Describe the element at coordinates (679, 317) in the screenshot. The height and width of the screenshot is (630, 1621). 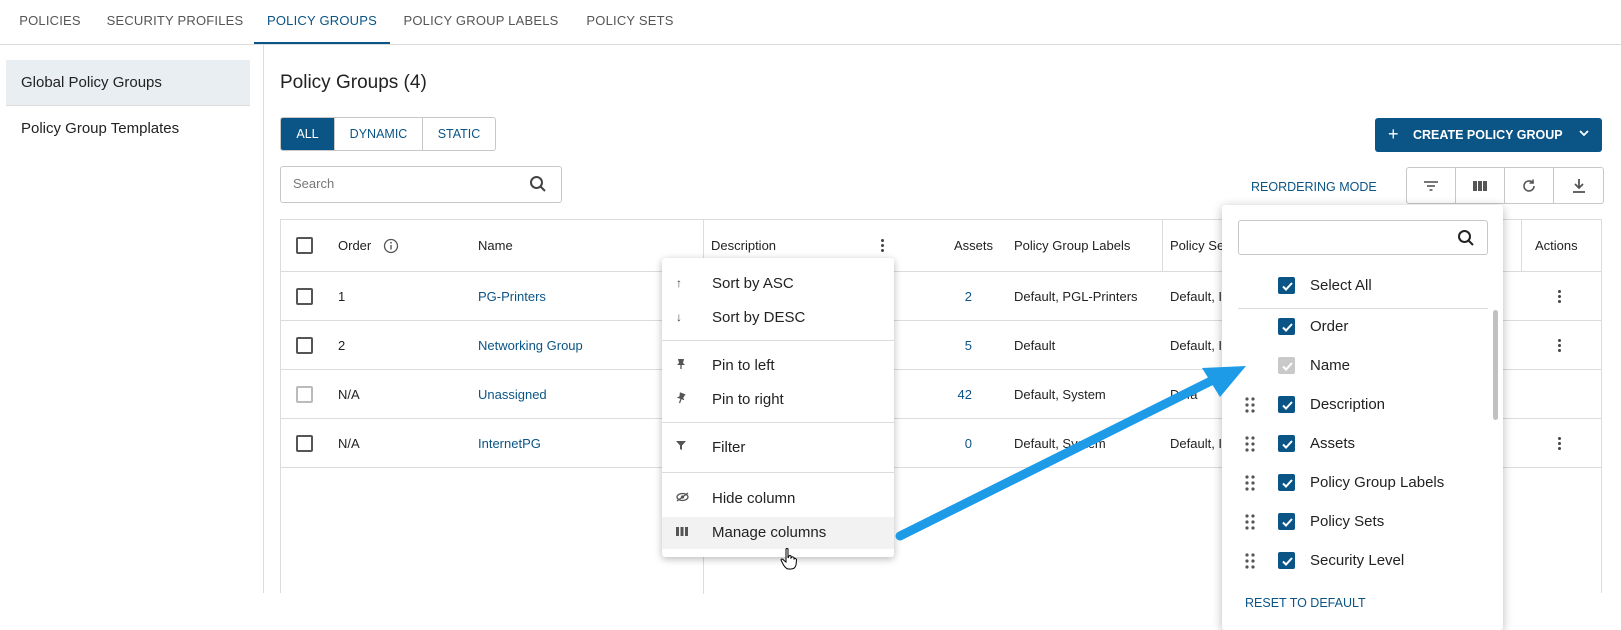
I see `arrow-down-icon: ↓` at that location.